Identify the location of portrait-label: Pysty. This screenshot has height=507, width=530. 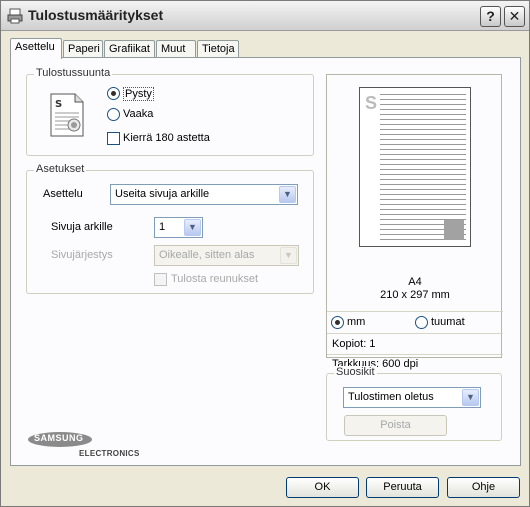
(138, 94).